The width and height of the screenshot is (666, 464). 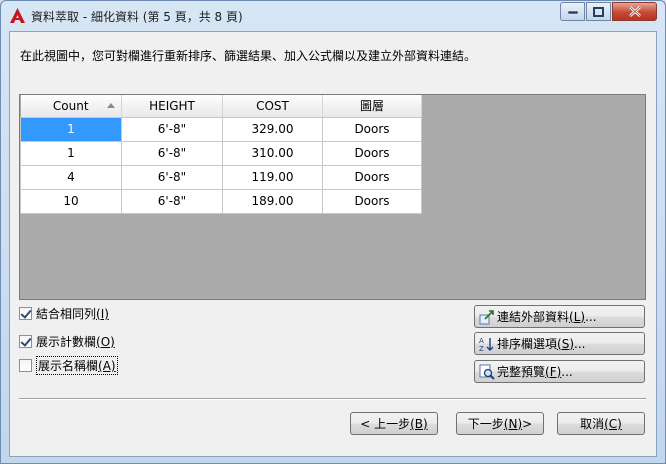 What do you see at coordinates (172, 106) in the screenshot?
I see `column-header-height: HEIGHT` at bounding box center [172, 106].